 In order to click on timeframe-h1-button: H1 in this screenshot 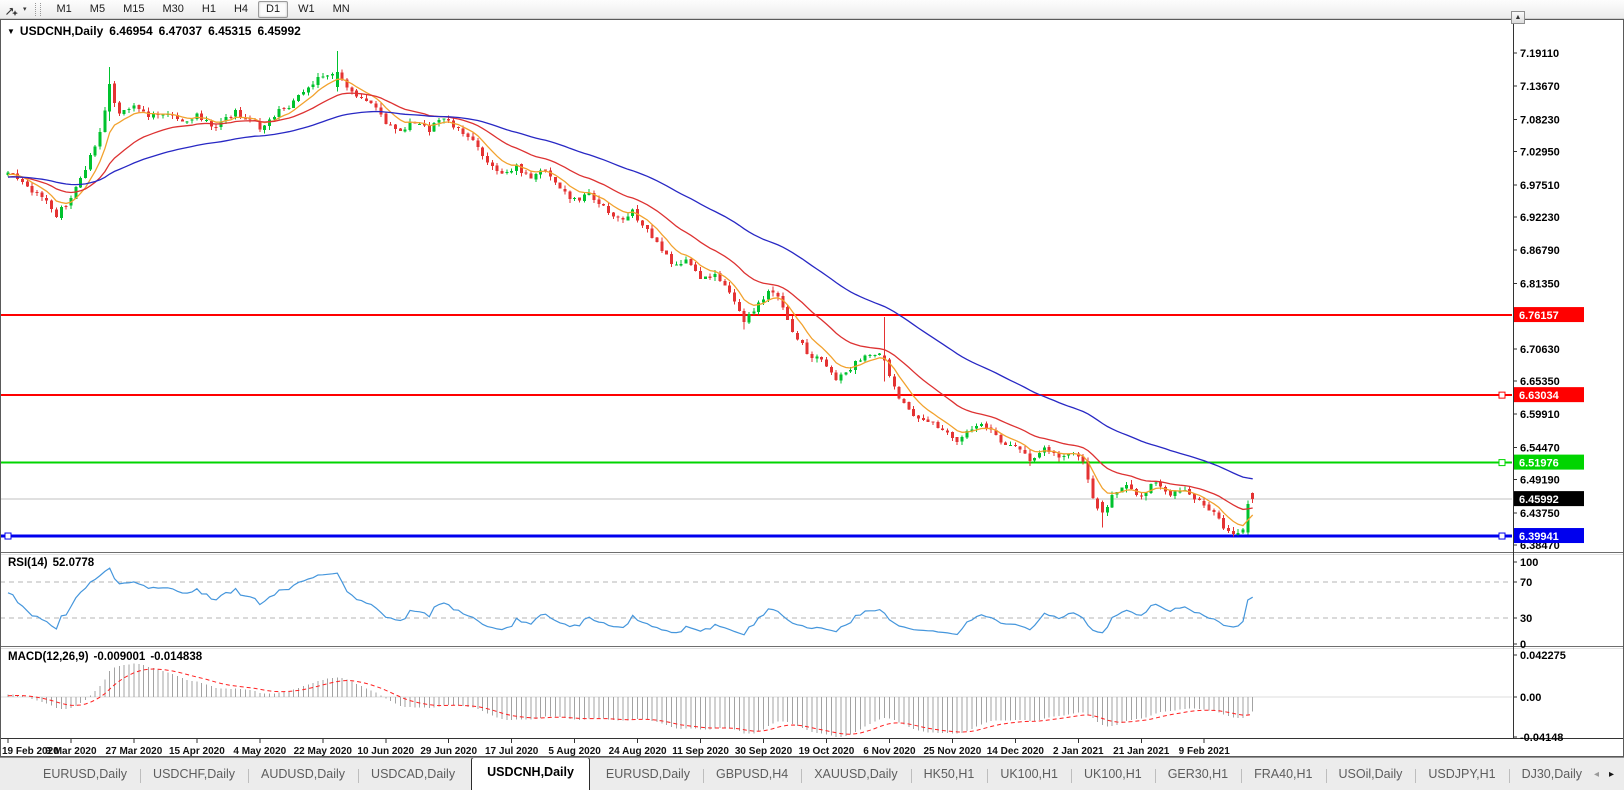, I will do `click(209, 9)`.